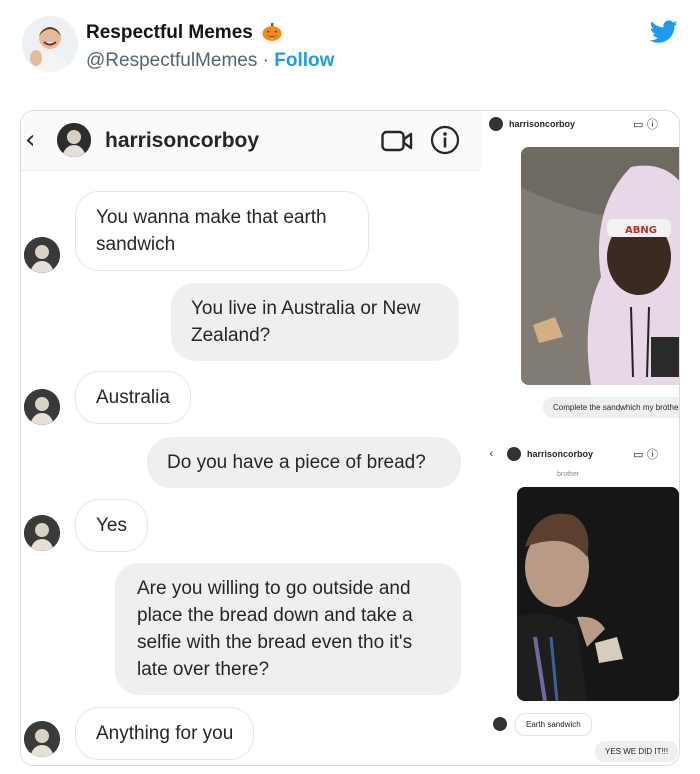  I want to click on info-icon, so click(445, 140).